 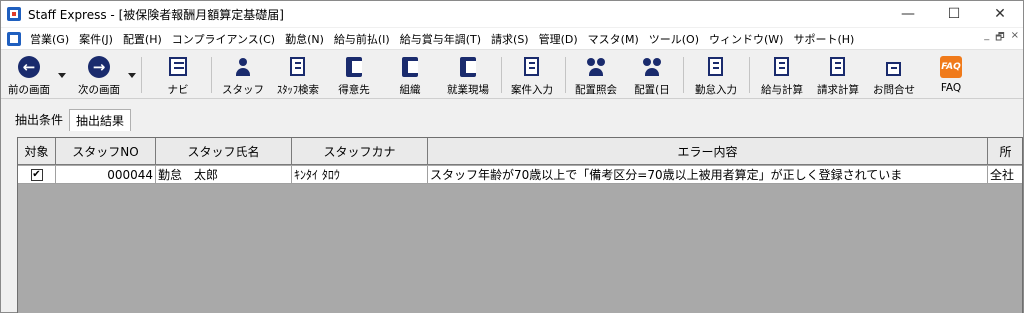 I want to click on app-logo-icon, so click(x=14, y=14).